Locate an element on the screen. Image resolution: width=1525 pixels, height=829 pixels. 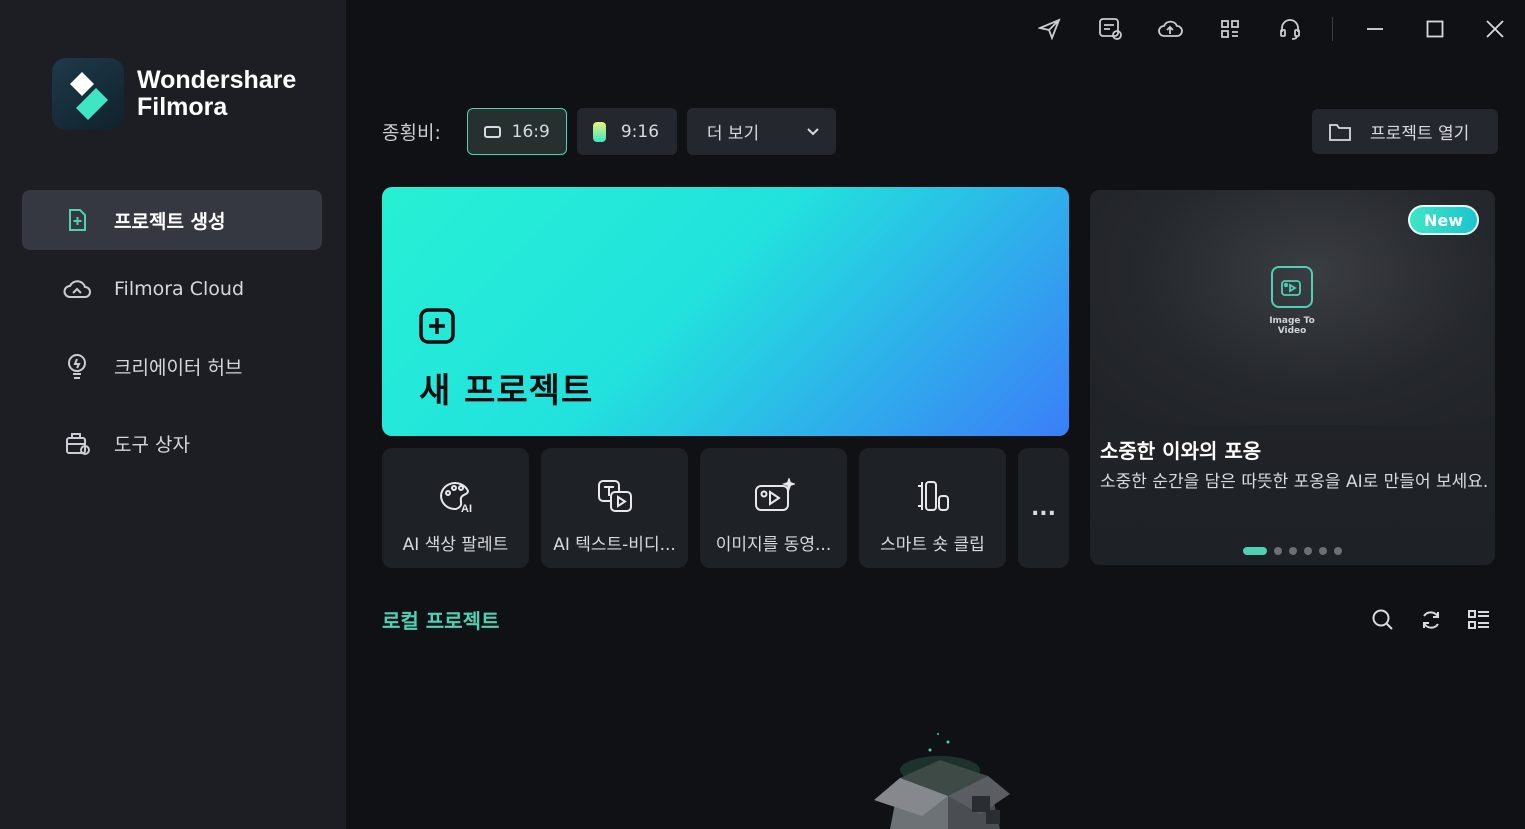
title-bar is located at coordinates (1272, 29).